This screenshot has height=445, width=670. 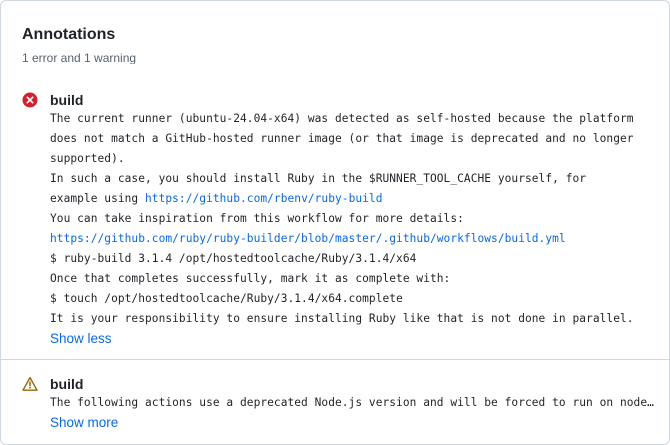 I want to click on alert-triangle-icon, so click(x=30, y=383).